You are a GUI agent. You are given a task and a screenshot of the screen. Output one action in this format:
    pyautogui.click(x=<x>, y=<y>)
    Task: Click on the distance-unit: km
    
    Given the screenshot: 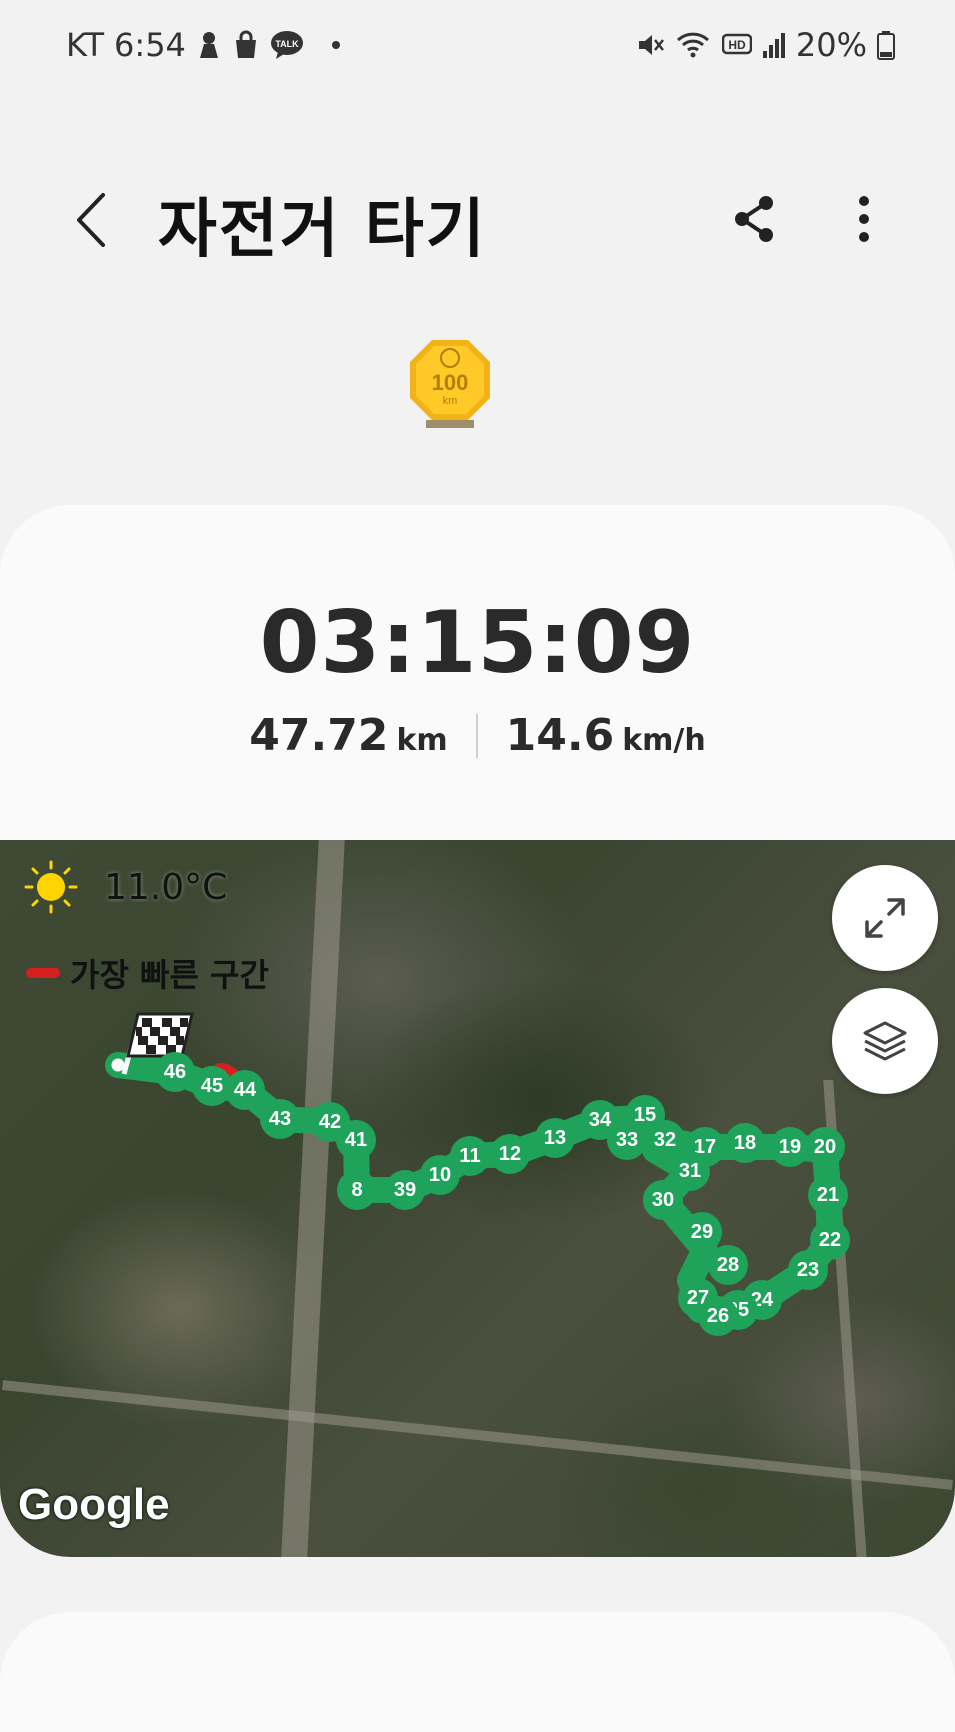 What is the action you would take?
    pyautogui.click(x=422, y=740)
    